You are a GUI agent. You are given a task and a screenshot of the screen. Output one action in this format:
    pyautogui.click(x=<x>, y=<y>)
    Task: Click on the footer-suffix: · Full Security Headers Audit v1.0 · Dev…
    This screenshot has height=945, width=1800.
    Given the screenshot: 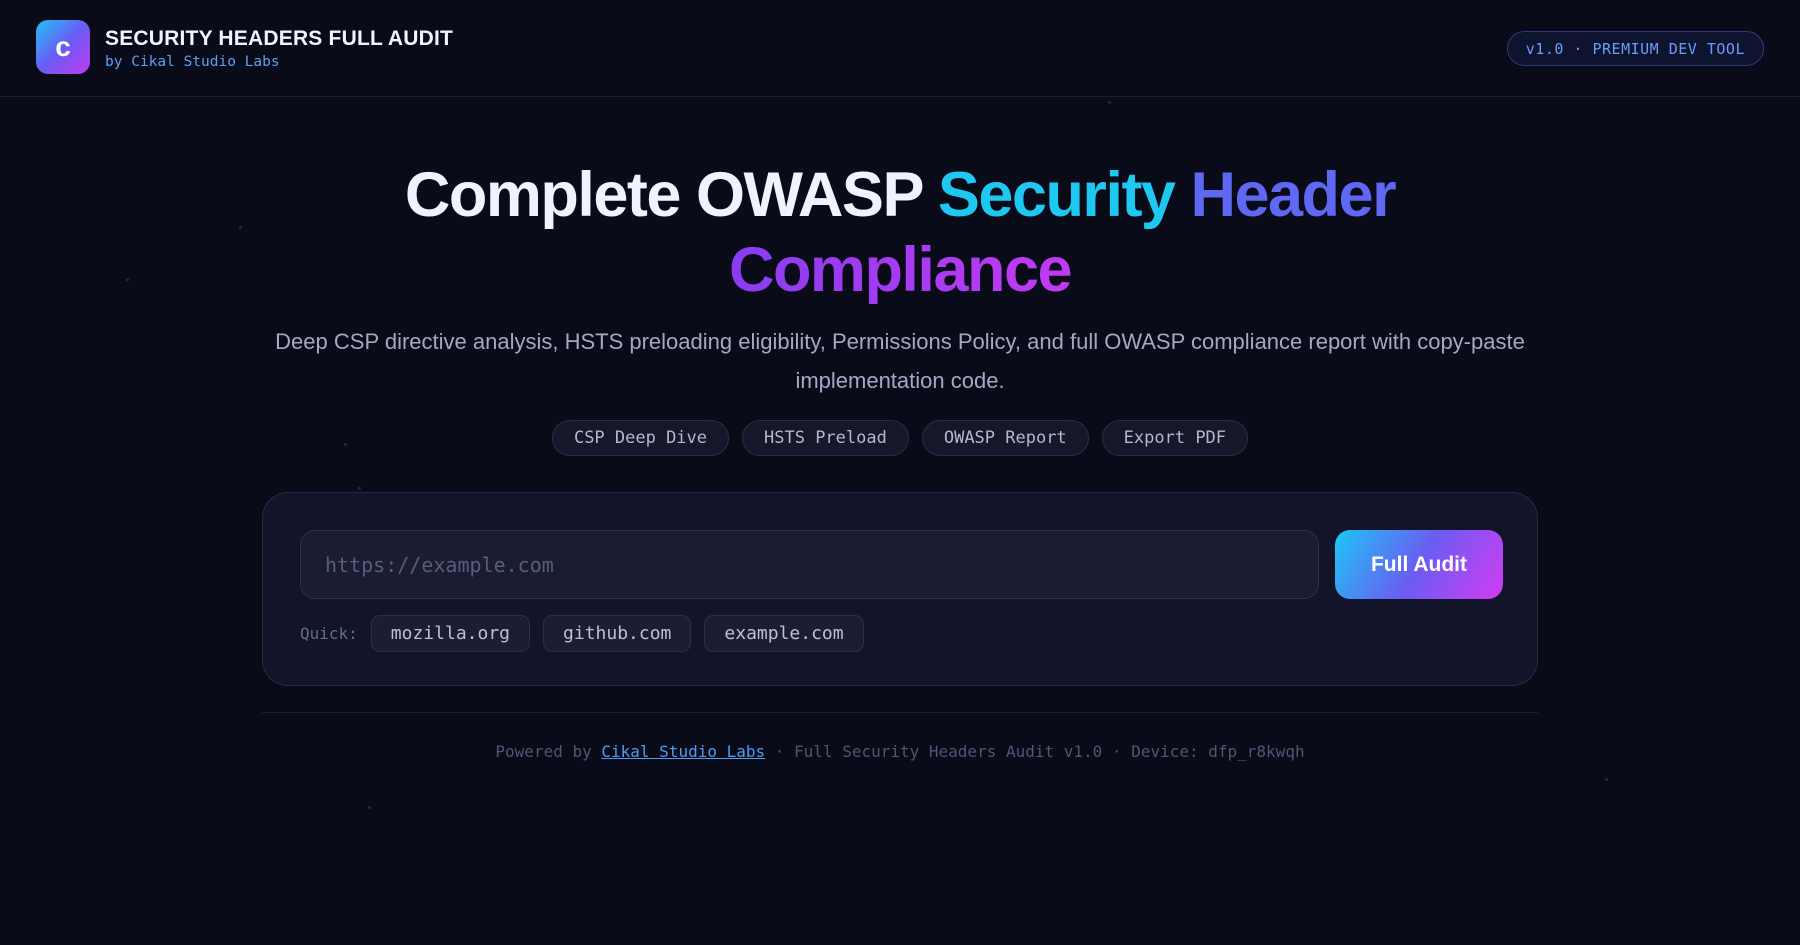 What is the action you would take?
    pyautogui.click(x=1035, y=751)
    